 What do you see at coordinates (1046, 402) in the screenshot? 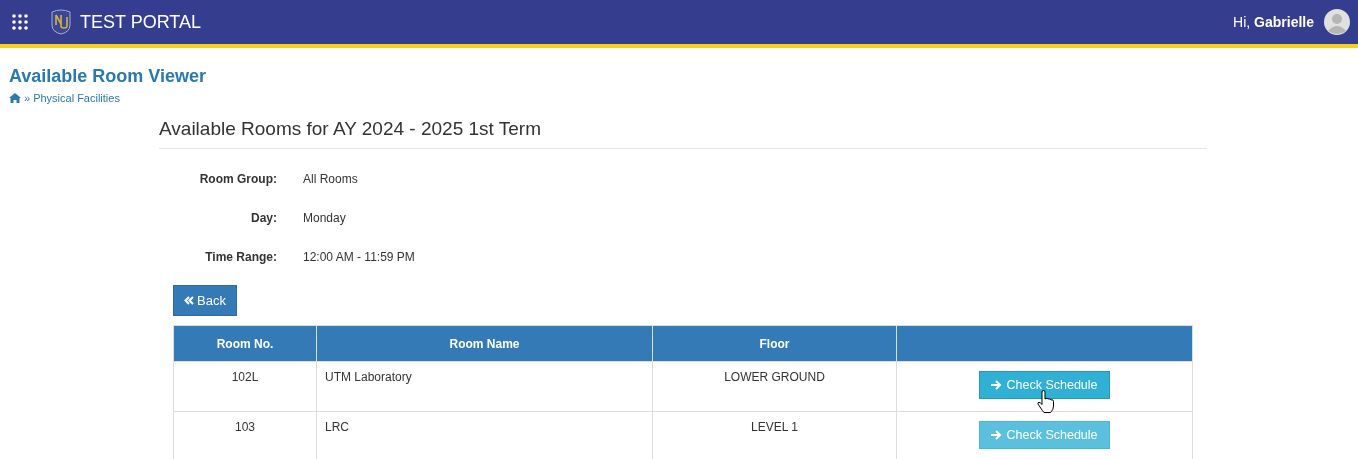
I see `pointer-cursor-icon` at bounding box center [1046, 402].